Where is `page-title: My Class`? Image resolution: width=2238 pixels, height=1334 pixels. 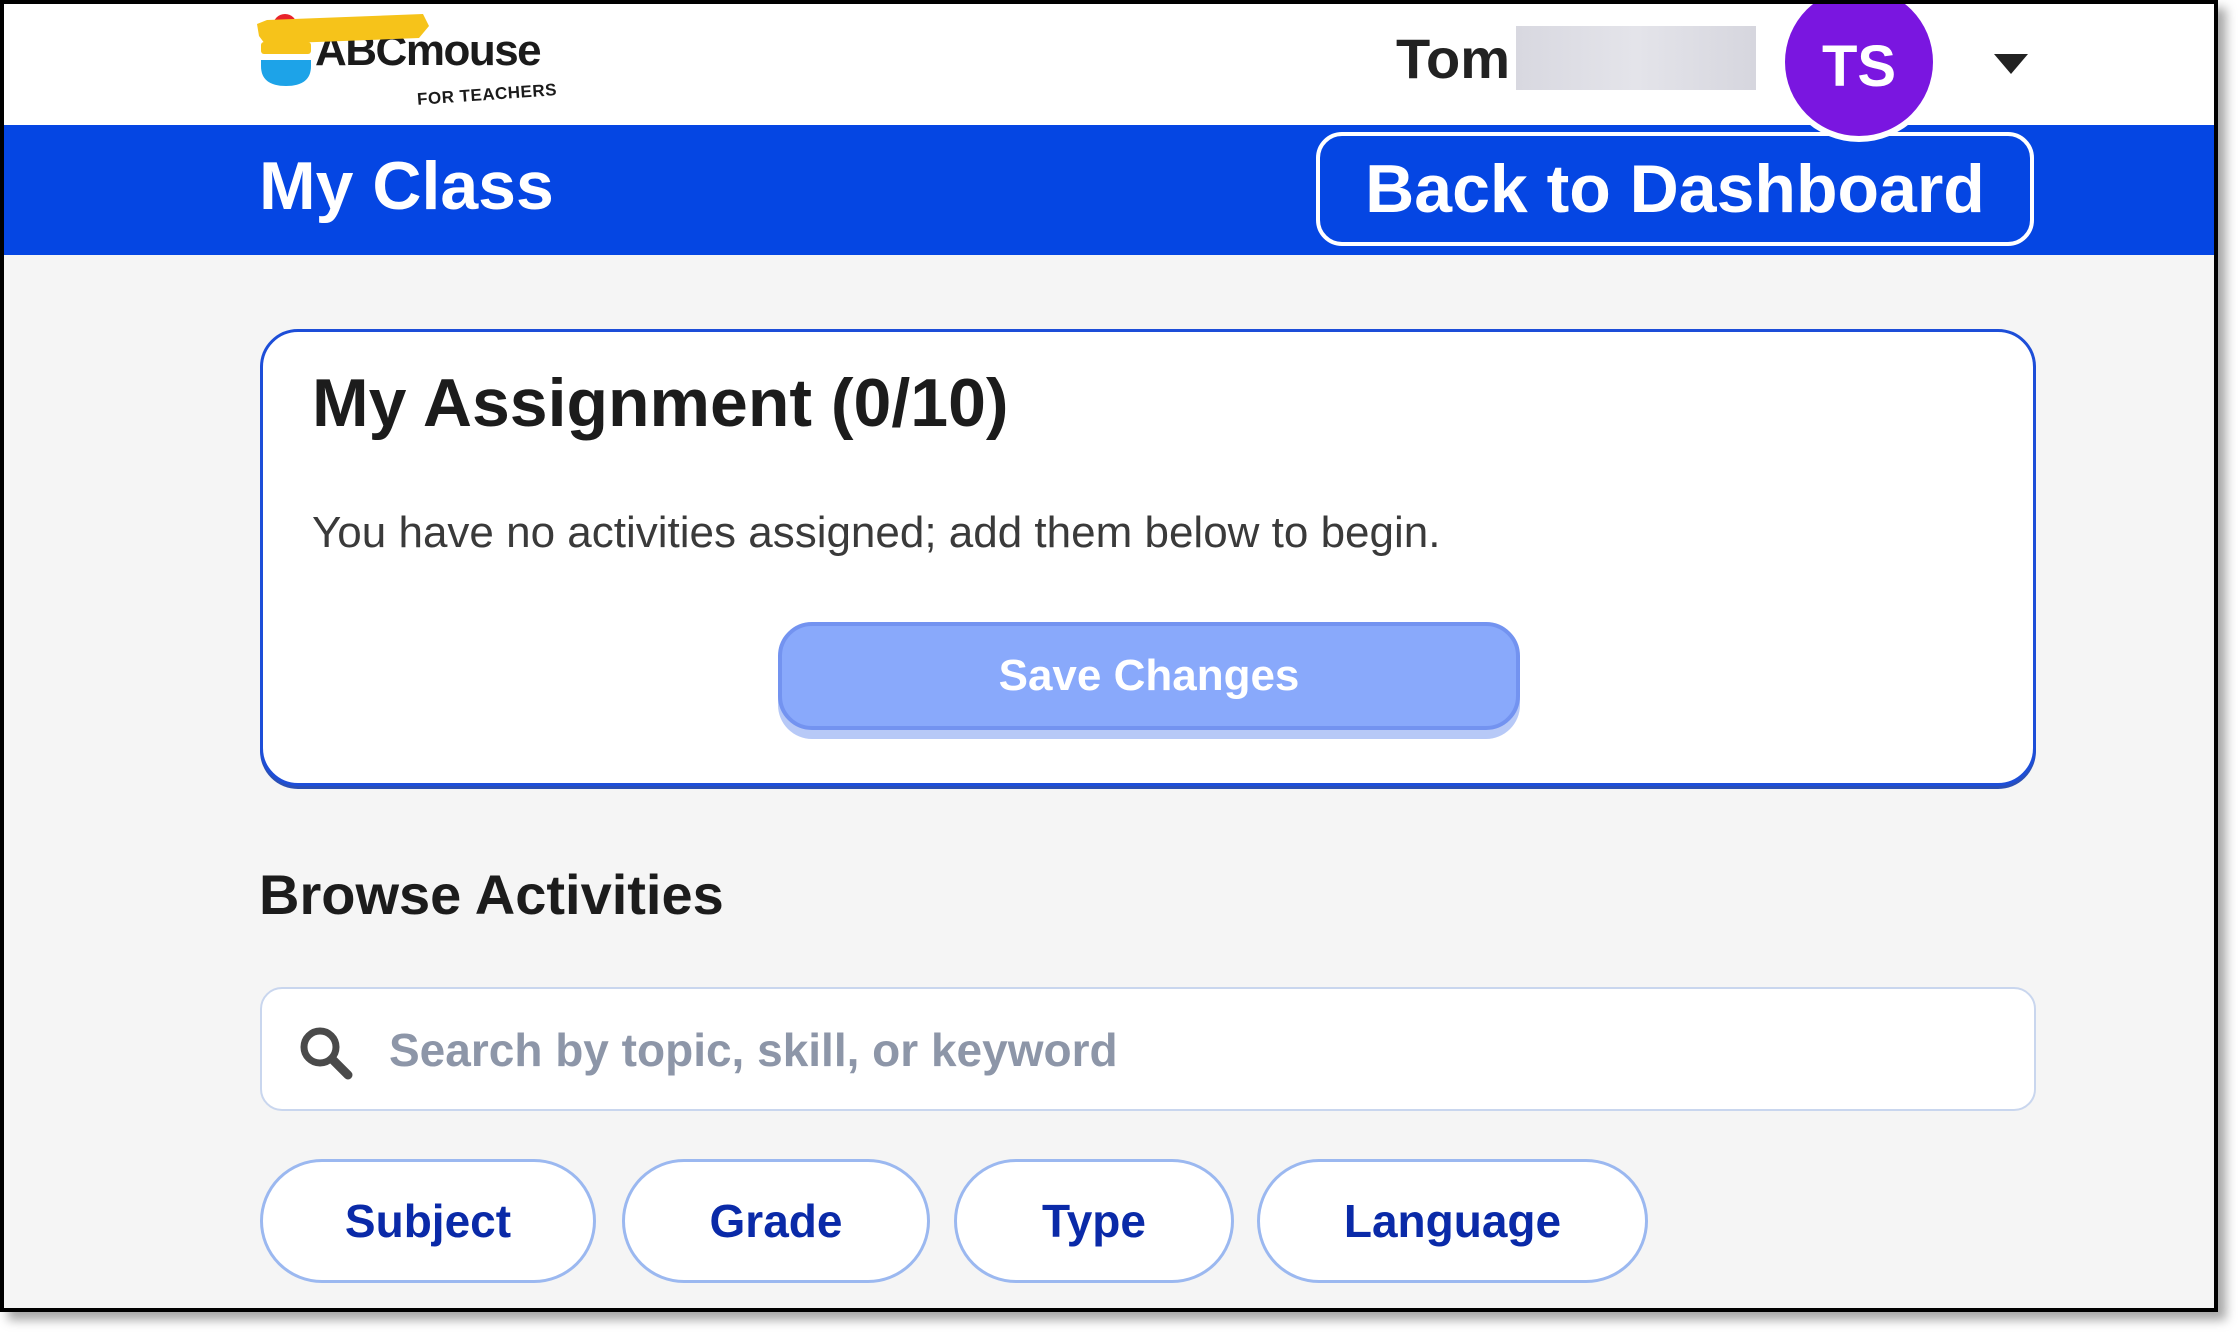
page-title: My Class is located at coordinates (406, 186).